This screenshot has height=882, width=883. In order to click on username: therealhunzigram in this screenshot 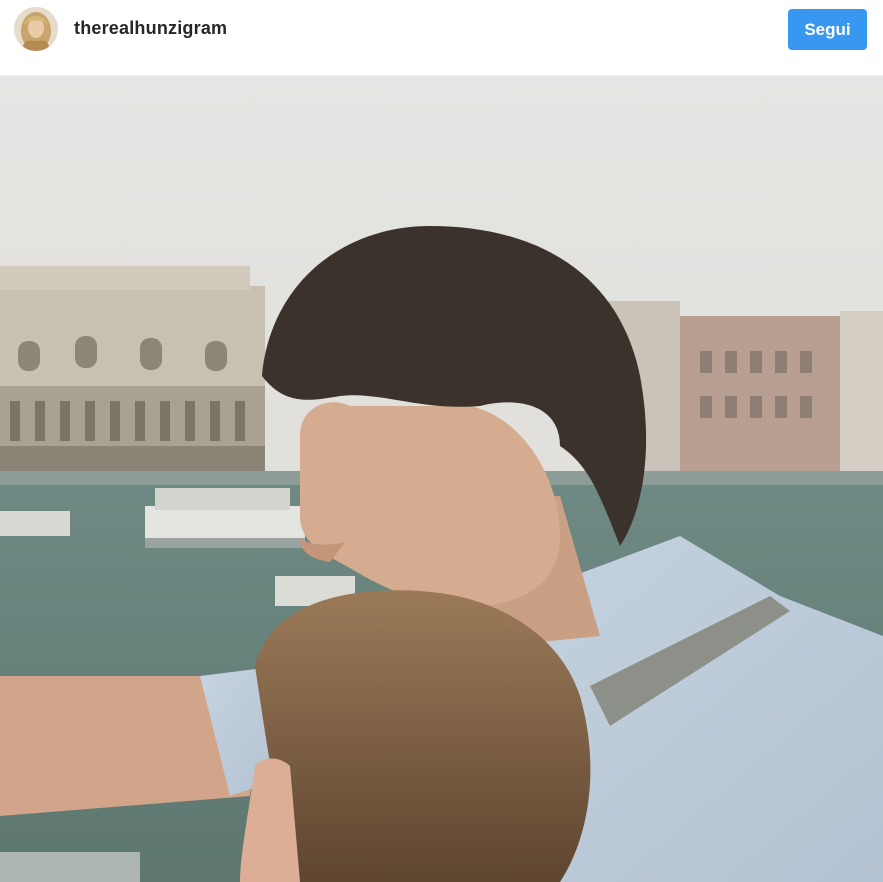, I will do `click(150, 28)`.